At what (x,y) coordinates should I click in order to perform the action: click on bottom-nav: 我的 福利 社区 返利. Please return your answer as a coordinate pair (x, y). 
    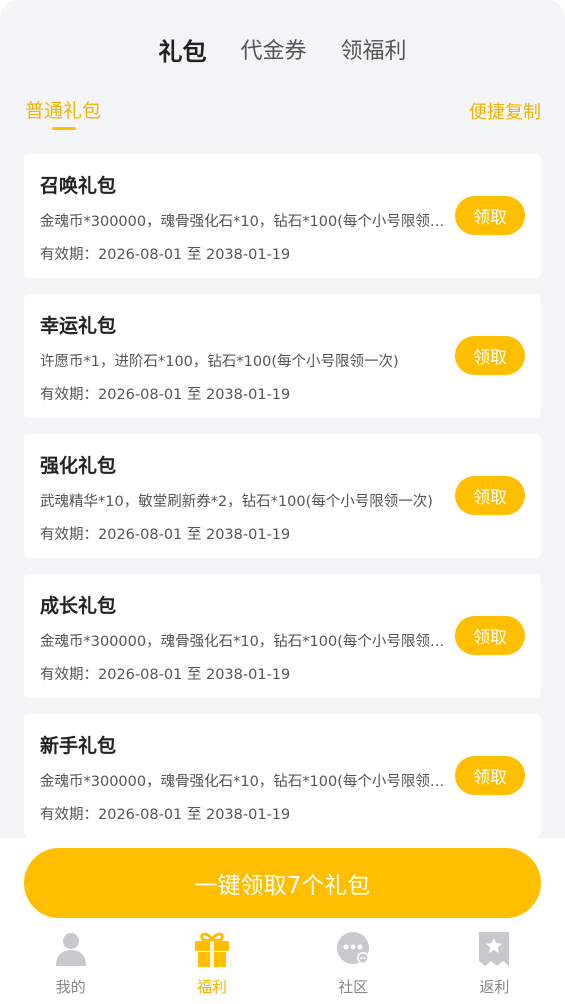
    Looking at the image, I should click on (282, 966).